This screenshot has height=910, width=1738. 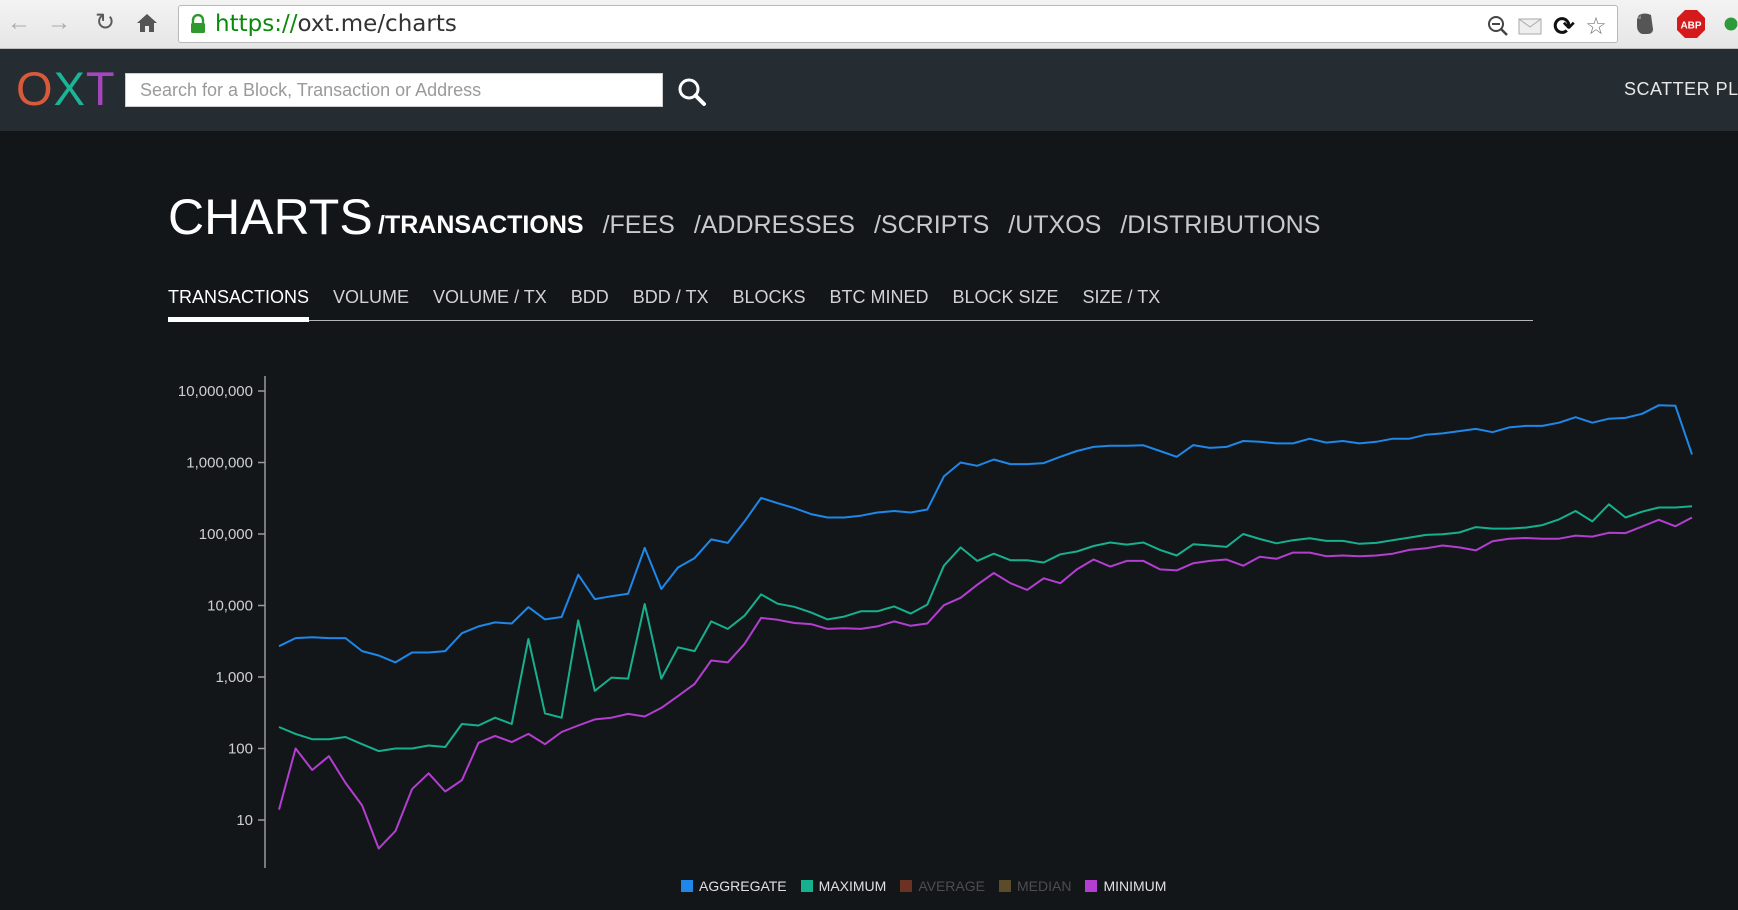 What do you see at coordinates (743, 886) in the screenshot?
I see `legend-label: AGGREGATE` at bounding box center [743, 886].